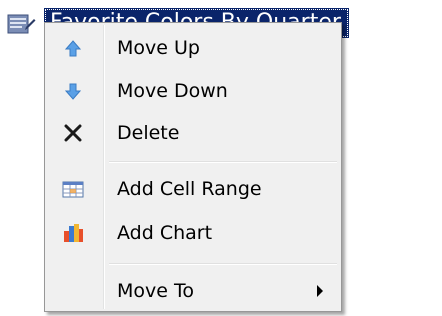 Image resolution: width=442 pixels, height=316 pixels. I want to click on menu-item-label: Delete, so click(148, 133).